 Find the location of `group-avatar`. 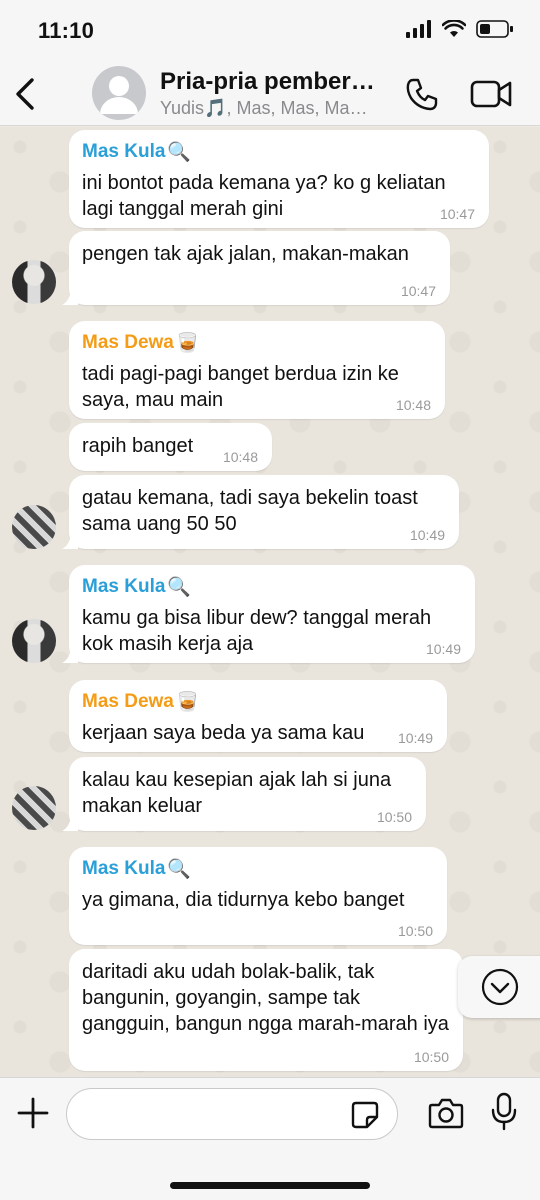

group-avatar is located at coordinates (119, 93).